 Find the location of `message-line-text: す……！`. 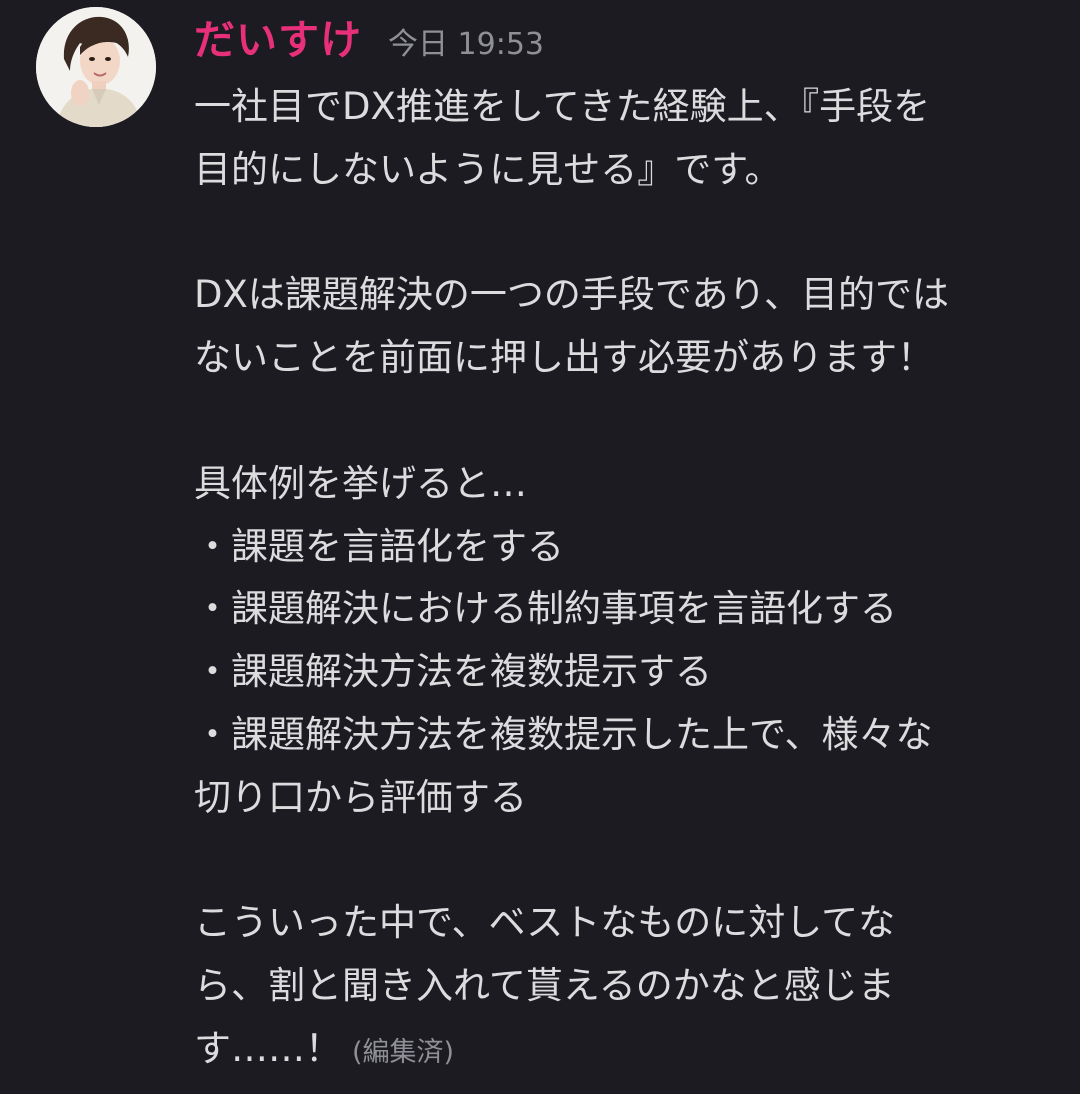

message-line-text: す……！ is located at coordinates (268, 1048).